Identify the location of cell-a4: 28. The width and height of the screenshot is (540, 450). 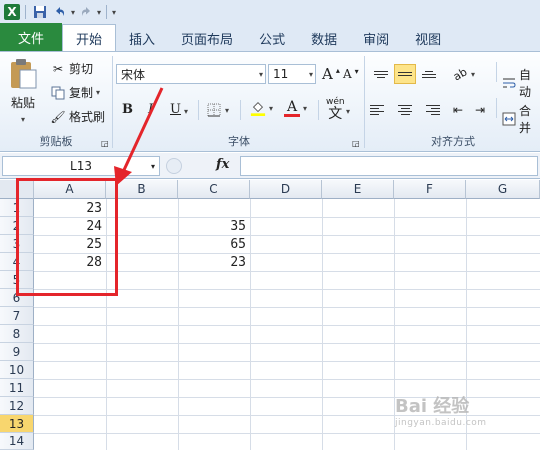
(70, 262).